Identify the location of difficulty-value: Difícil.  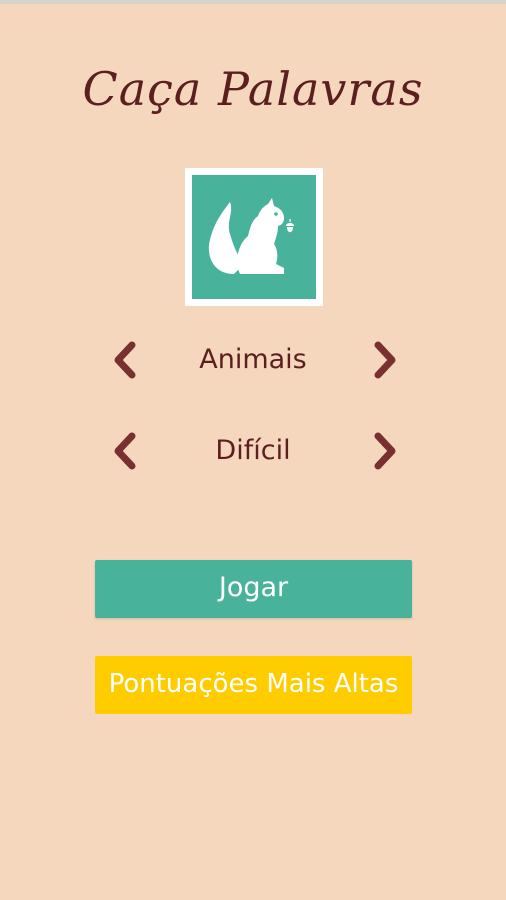
(253, 450).